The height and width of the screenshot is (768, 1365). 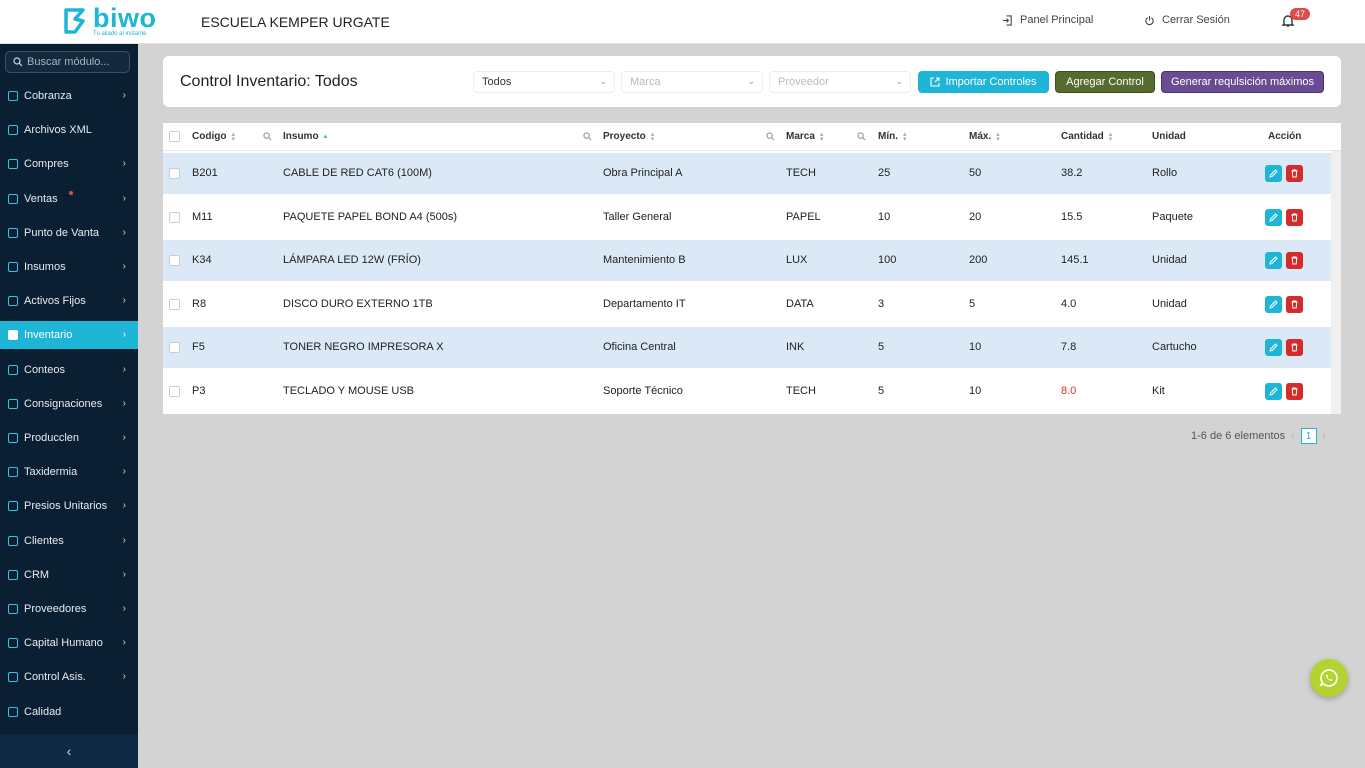 What do you see at coordinates (69, 199) in the screenshot?
I see `sidebar-item-ventas: Ventas ›` at bounding box center [69, 199].